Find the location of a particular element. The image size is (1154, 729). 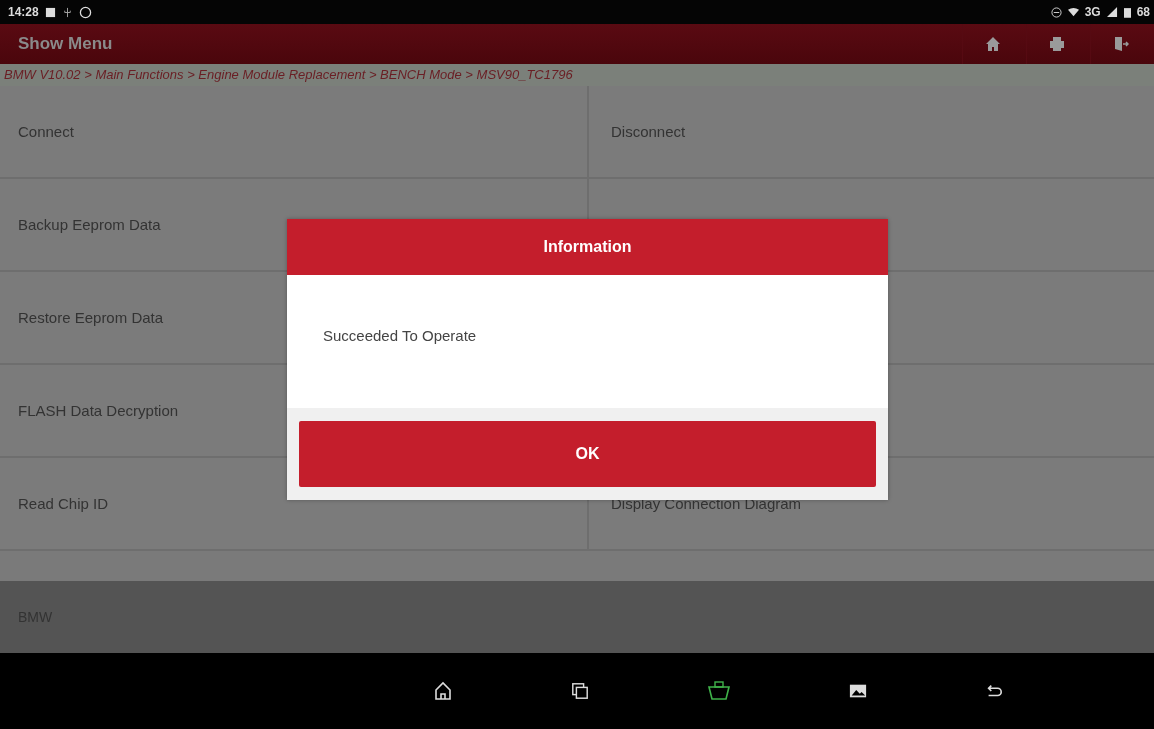

gallery-icon is located at coordinates (858, 691).